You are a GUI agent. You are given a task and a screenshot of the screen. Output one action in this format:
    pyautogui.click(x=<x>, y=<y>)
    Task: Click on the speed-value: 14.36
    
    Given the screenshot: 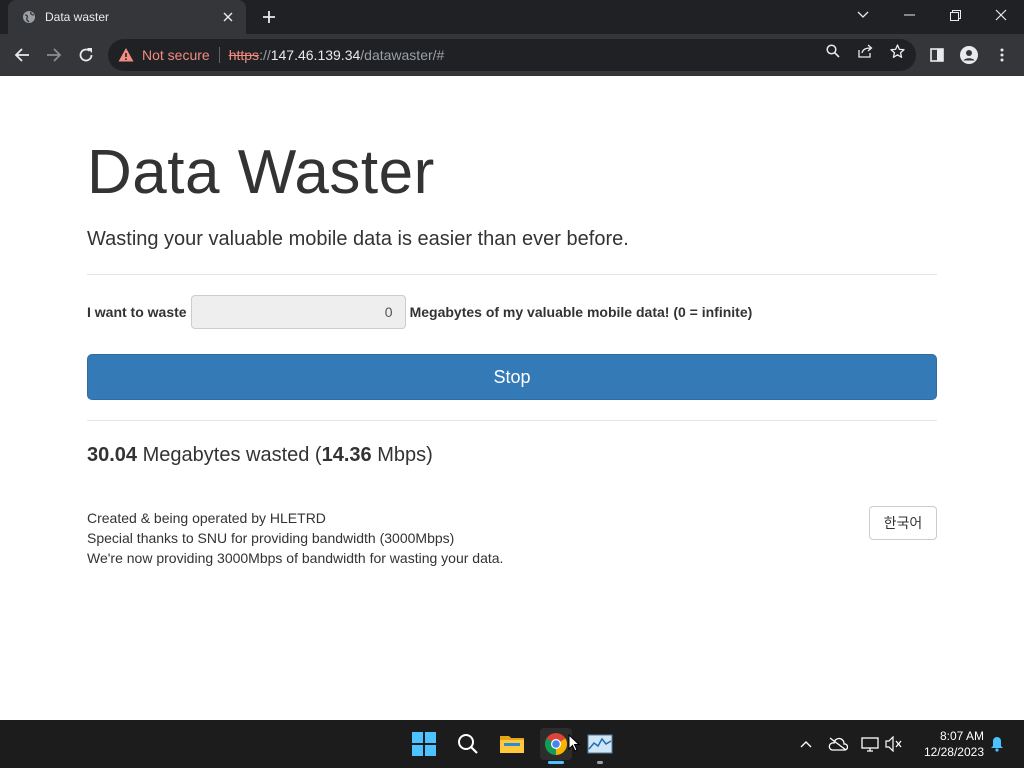 What is the action you would take?
    pyautogui.click(x=346, y=455)
    